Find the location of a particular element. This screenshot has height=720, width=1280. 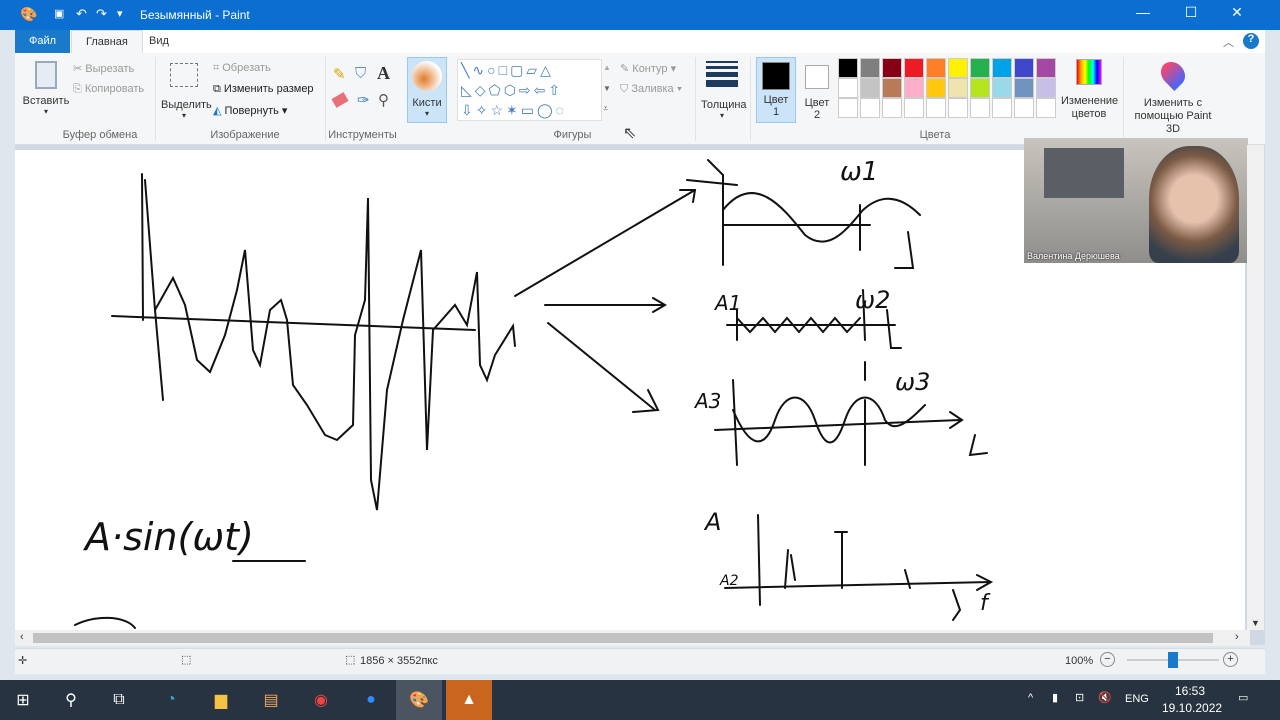

zoom-out-button: − is located at coordinates (1107, 659).